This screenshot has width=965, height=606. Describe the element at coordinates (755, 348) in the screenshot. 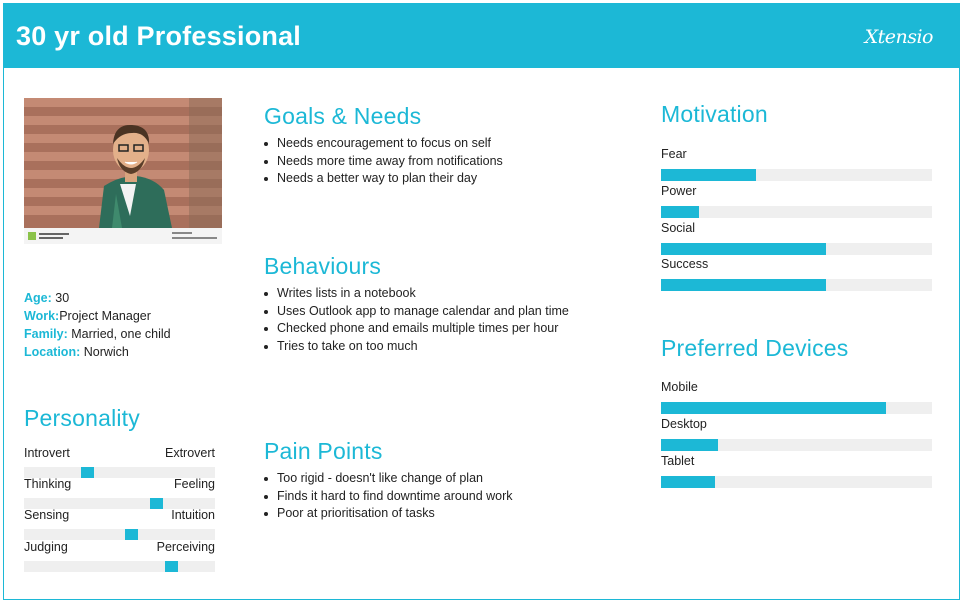

I see `devices-title: Preferred Devices` at that location.